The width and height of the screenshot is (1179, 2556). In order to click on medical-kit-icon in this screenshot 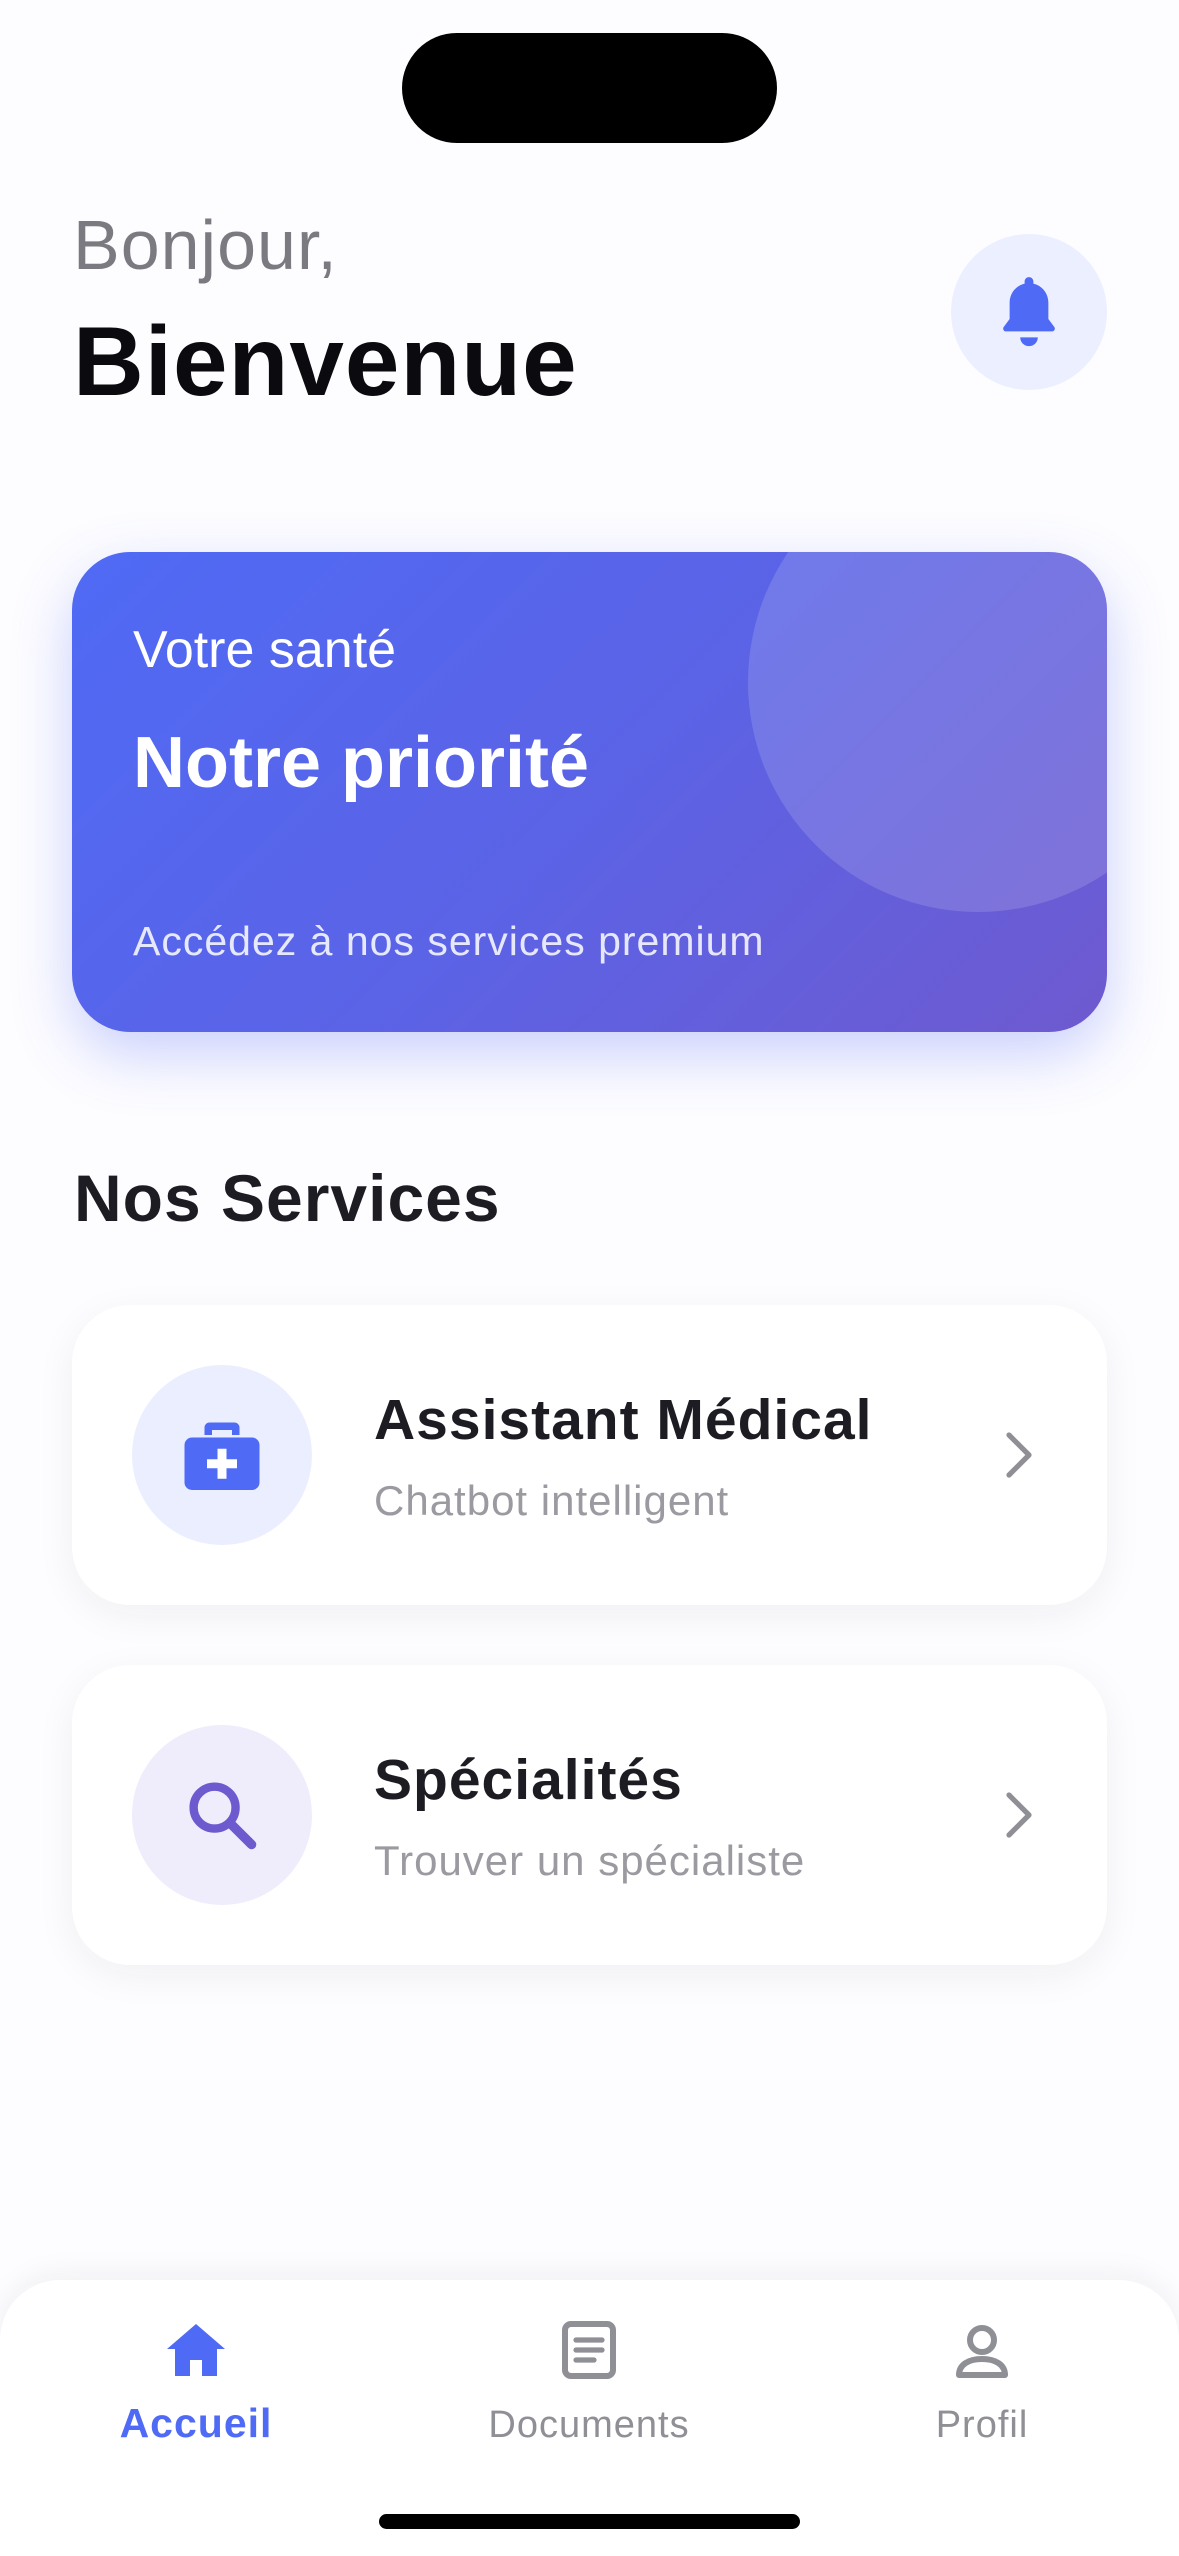, I will do `click(222, 1456)`.